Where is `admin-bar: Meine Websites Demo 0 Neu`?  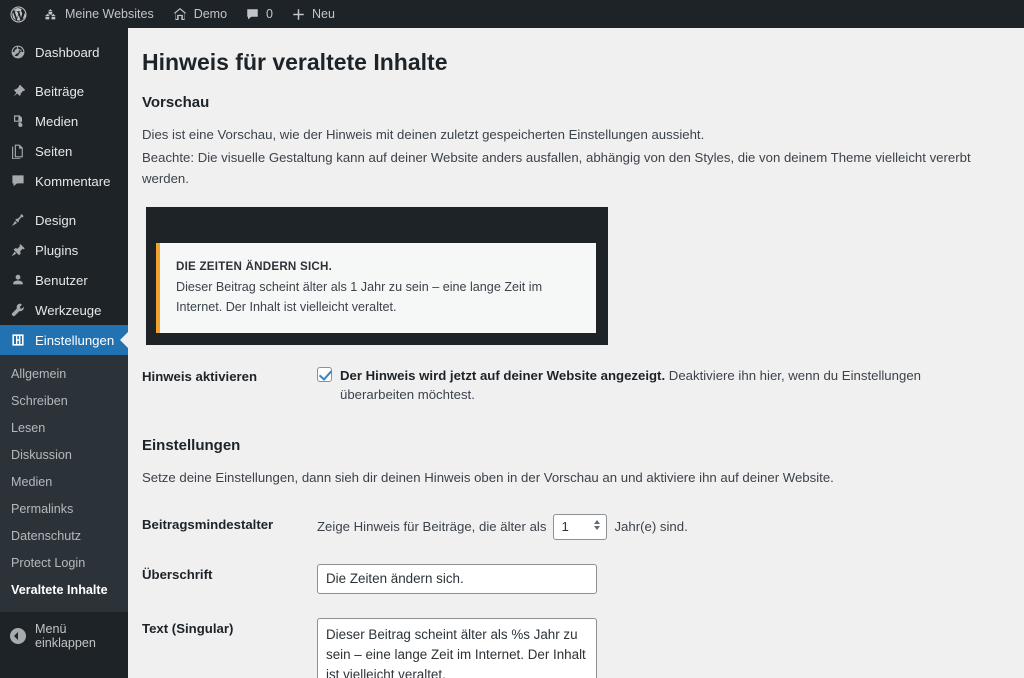
admin-bar: Meine Websites Demo 0 Neu is located at coordinates (512, 14).